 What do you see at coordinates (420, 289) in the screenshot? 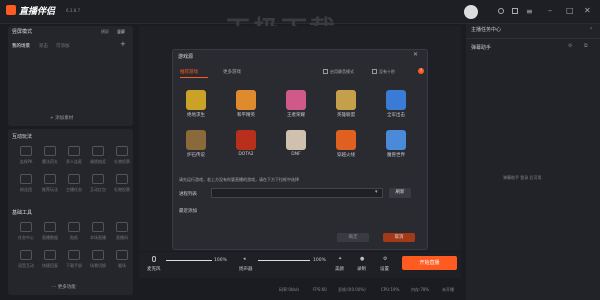
I see `memory: 内存:78%` at bounding box center [420, 289].